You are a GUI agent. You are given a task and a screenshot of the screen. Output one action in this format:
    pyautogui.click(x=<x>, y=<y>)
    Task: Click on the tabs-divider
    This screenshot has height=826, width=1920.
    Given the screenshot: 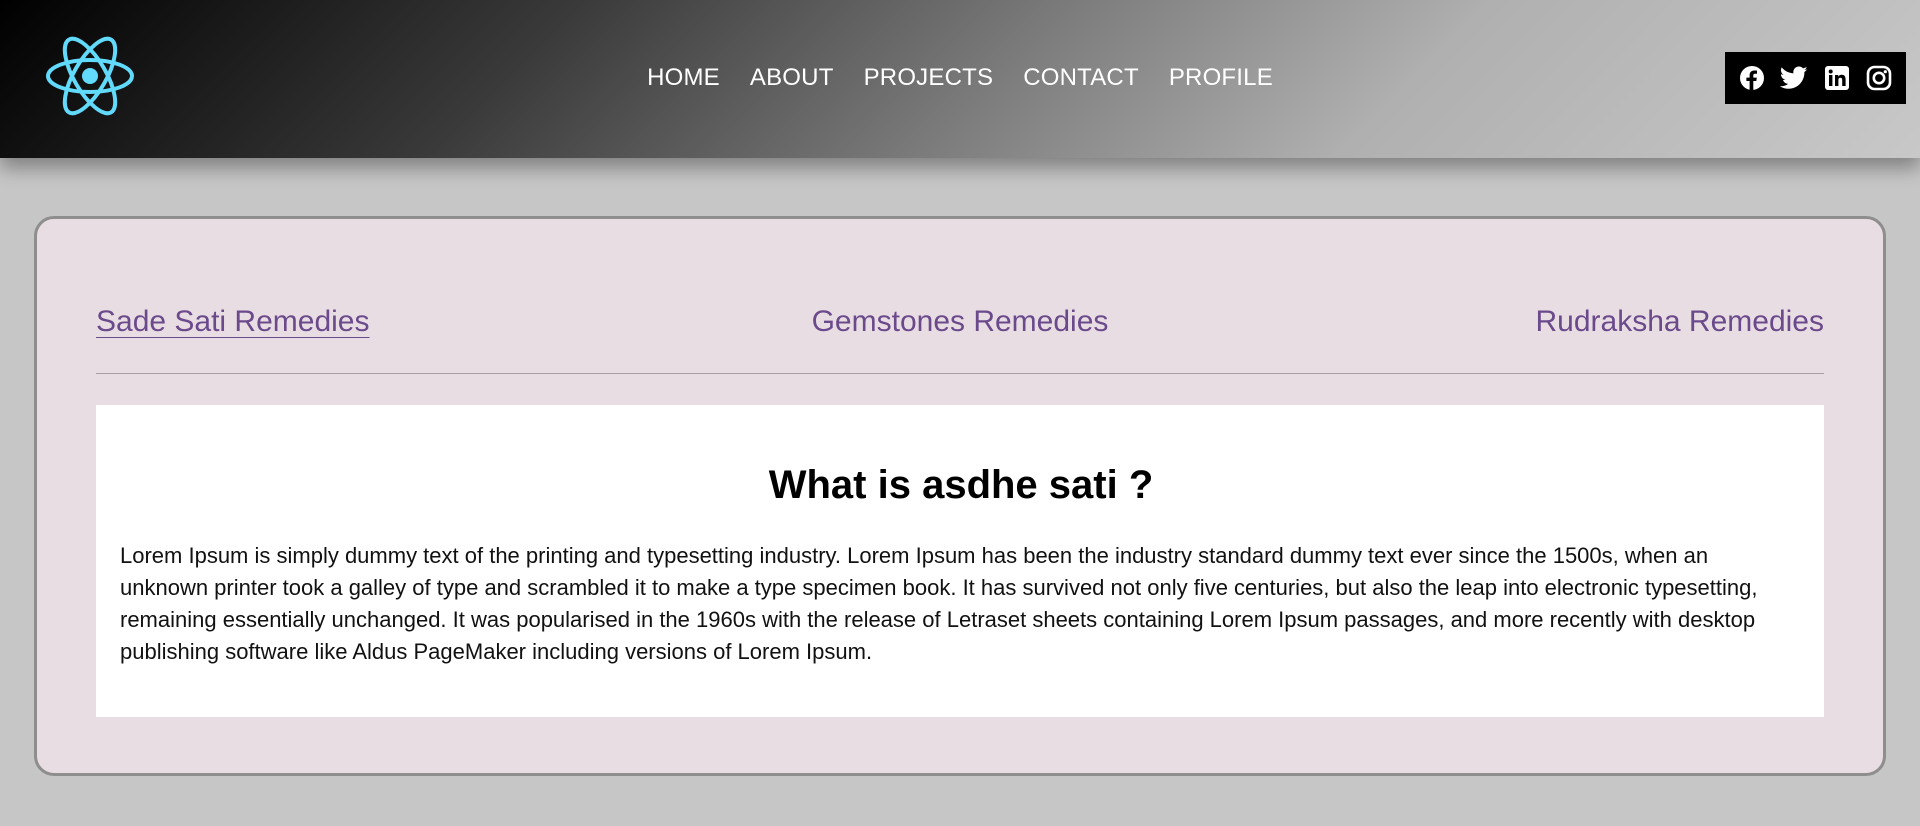 What is the action you would take?
    pyautogui.click(x=960, y=373)
    